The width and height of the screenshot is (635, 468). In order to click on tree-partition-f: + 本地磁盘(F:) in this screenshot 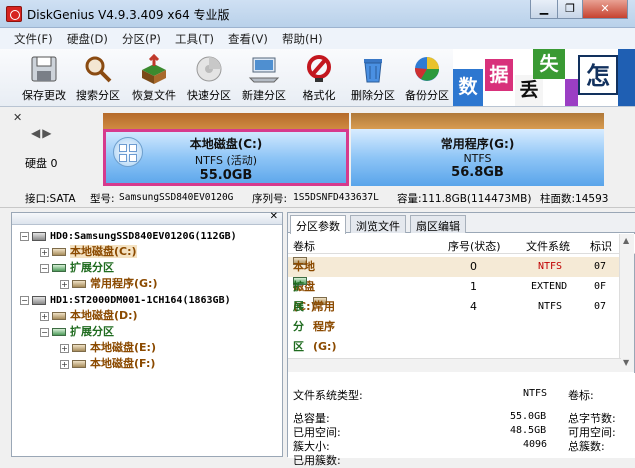, I will do `click(107, 364)`.